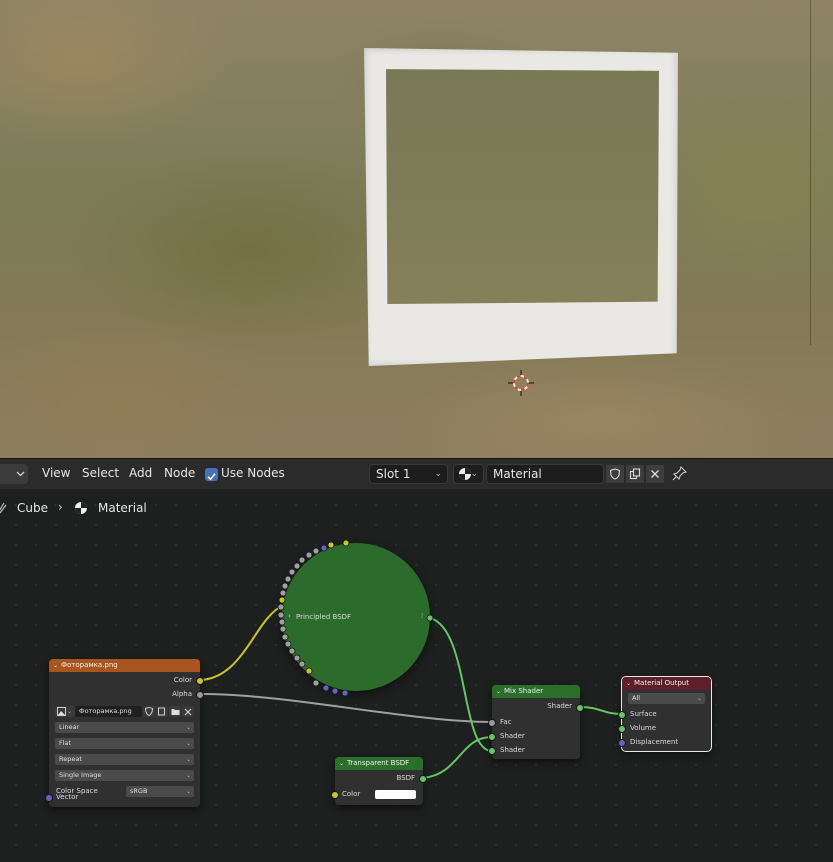 This screenshot has width=833, height=862. What do you see at coordinates (517, 474) in the screenshot?
I see `material-name-value: Material` at bounding box center [517, 474].